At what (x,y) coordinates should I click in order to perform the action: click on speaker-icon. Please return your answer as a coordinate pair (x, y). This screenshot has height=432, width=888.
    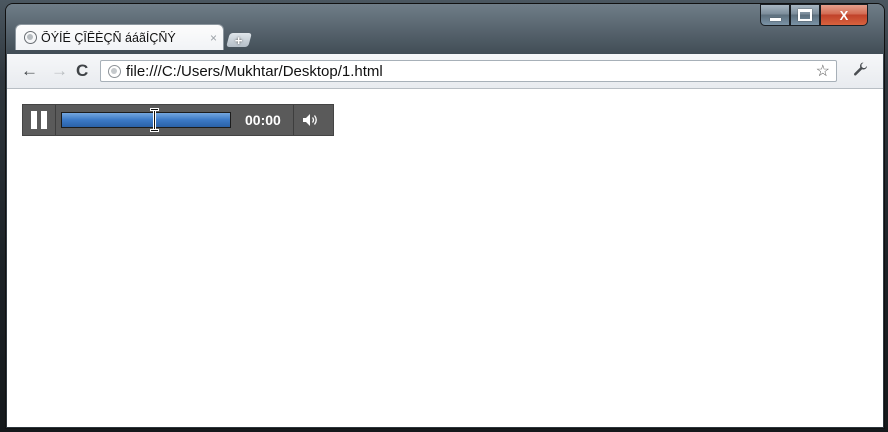
    Looking at the image, I should click on (310, 120).